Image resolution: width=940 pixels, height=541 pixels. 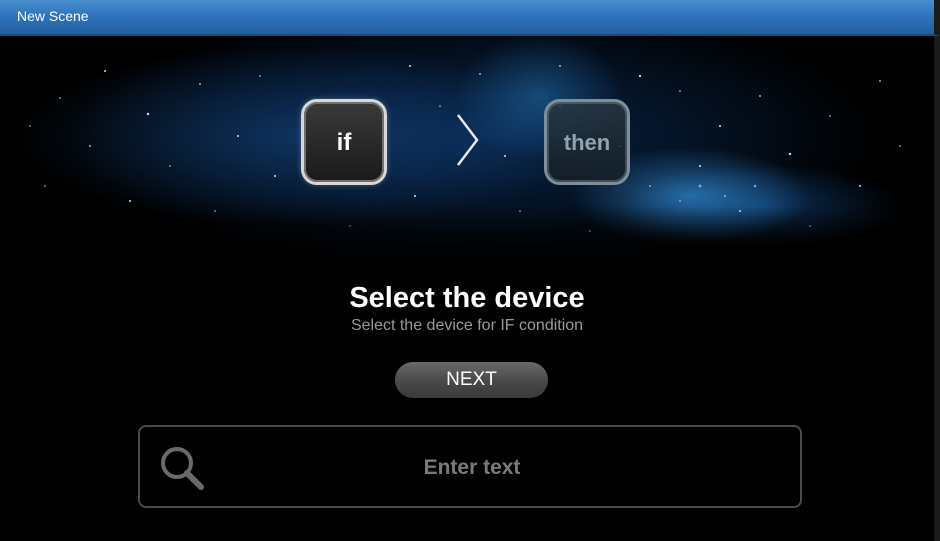 I want to click on if-step: if, so click(x=344, y=142).